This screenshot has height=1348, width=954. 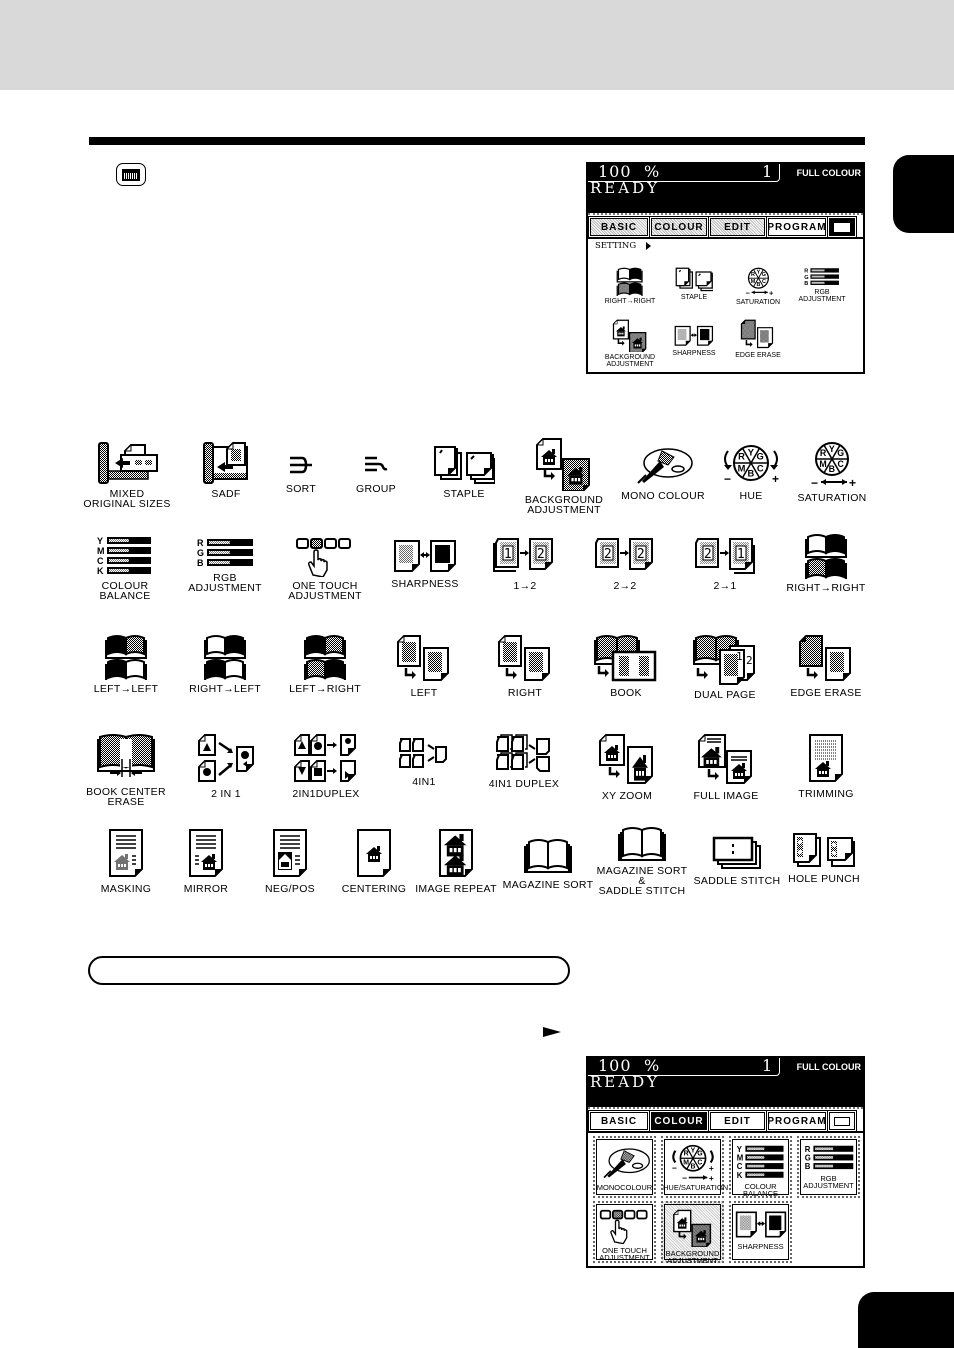 I want to click on status-text: READY, so click(x=625, y=188).